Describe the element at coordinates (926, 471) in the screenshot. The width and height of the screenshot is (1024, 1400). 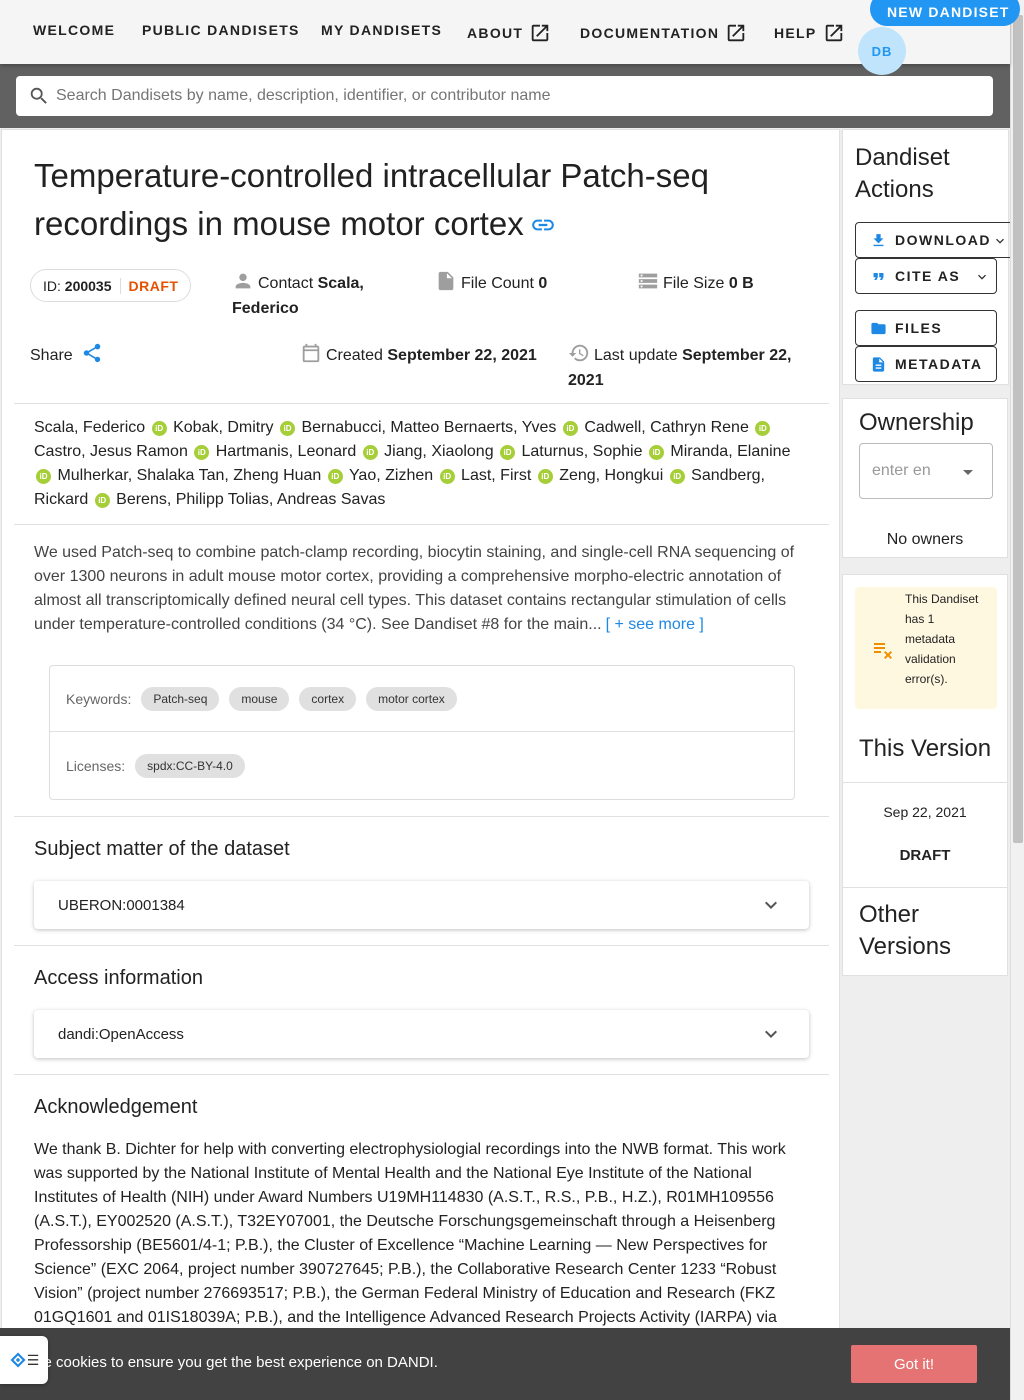
I see `owner-select: enter en` at that location.